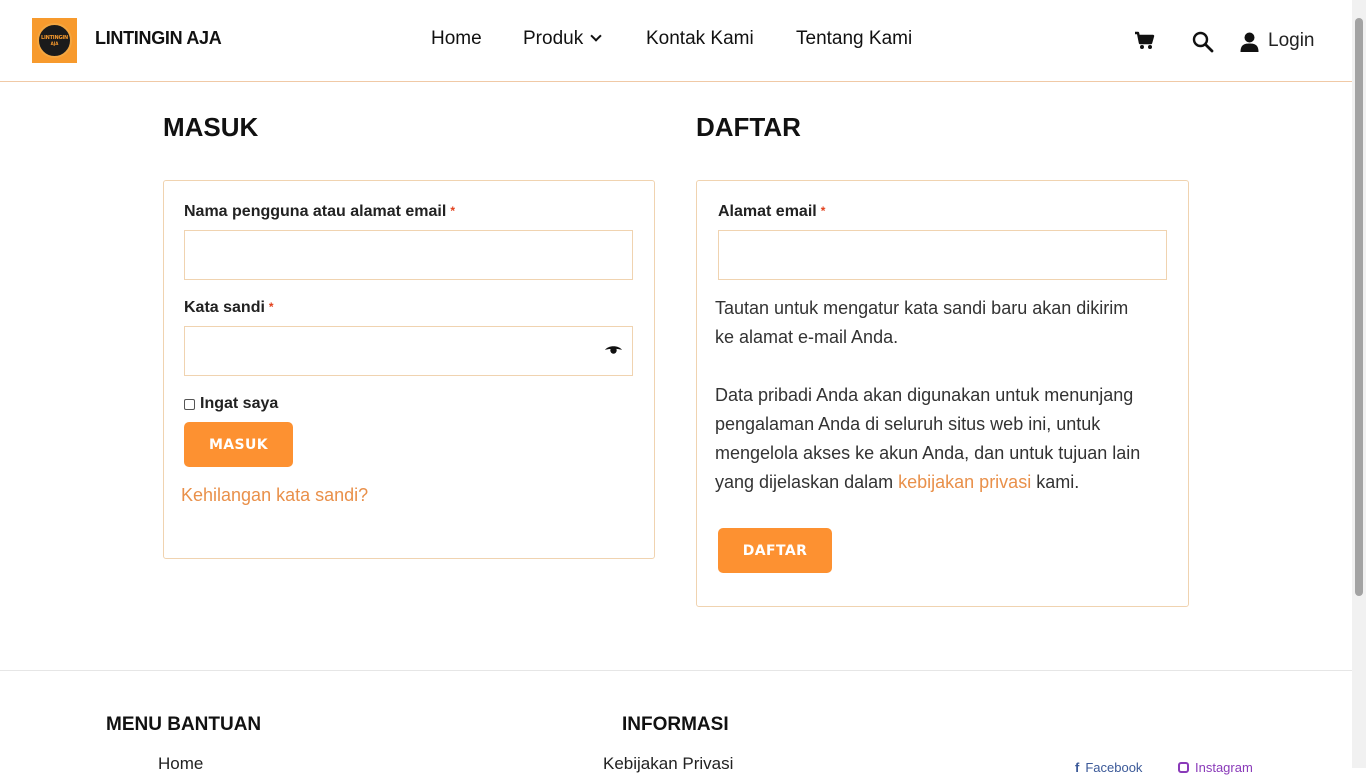  Describe the element at coordinates (807, 482) in the screenshot. I see `privacy-text-pre: yang dijelaskan dalam` at that location.